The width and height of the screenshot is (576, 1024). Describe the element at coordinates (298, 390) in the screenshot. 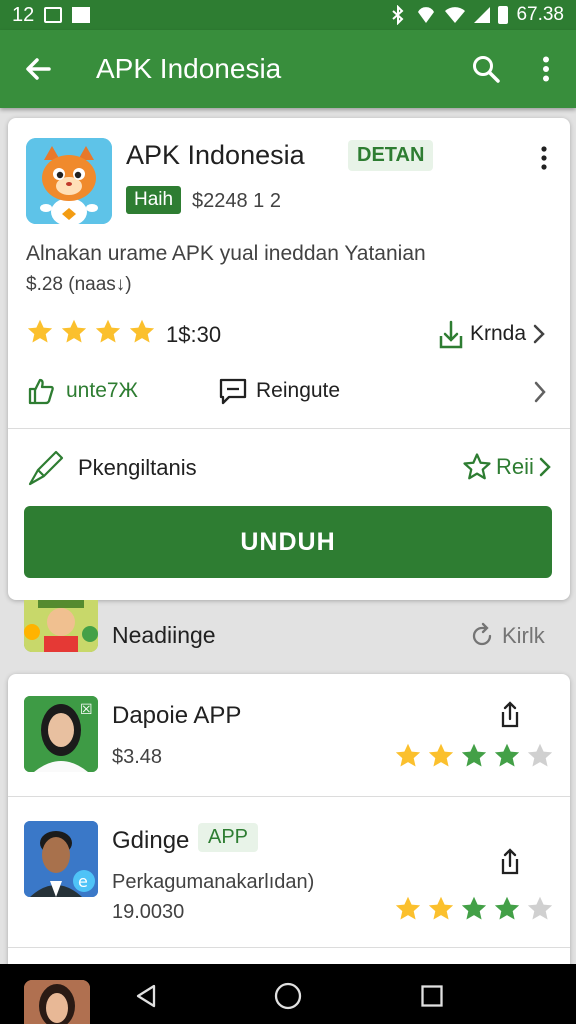

I see `report-label: Reingute` at that location.